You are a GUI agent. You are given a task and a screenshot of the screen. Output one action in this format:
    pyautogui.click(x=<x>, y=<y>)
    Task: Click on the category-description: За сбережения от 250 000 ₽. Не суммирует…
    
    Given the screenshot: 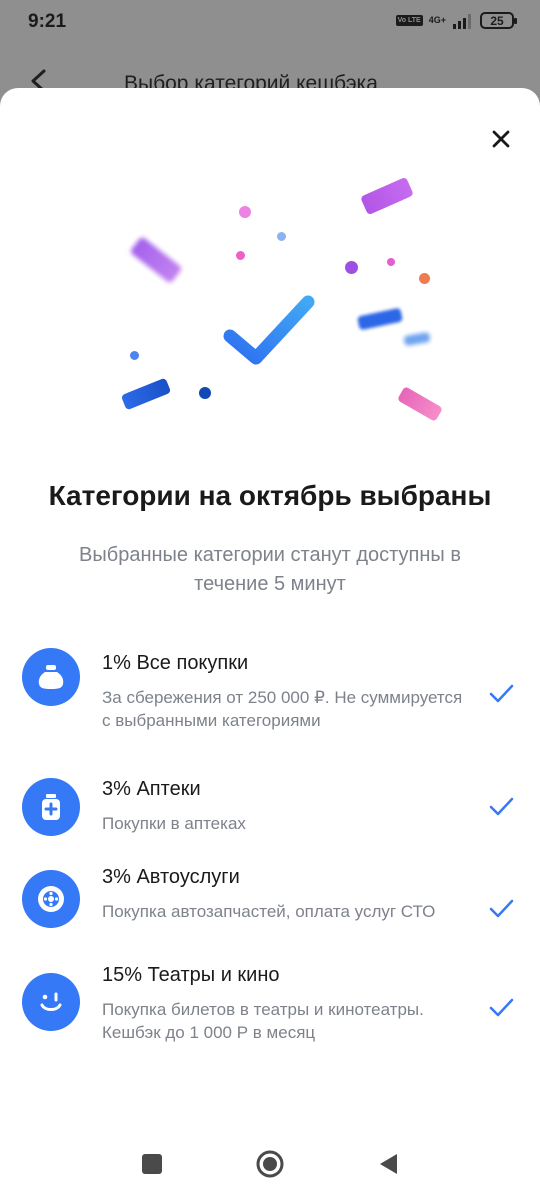 What is the action you would take?
    pyautogui.click(x=282, y=709)
    